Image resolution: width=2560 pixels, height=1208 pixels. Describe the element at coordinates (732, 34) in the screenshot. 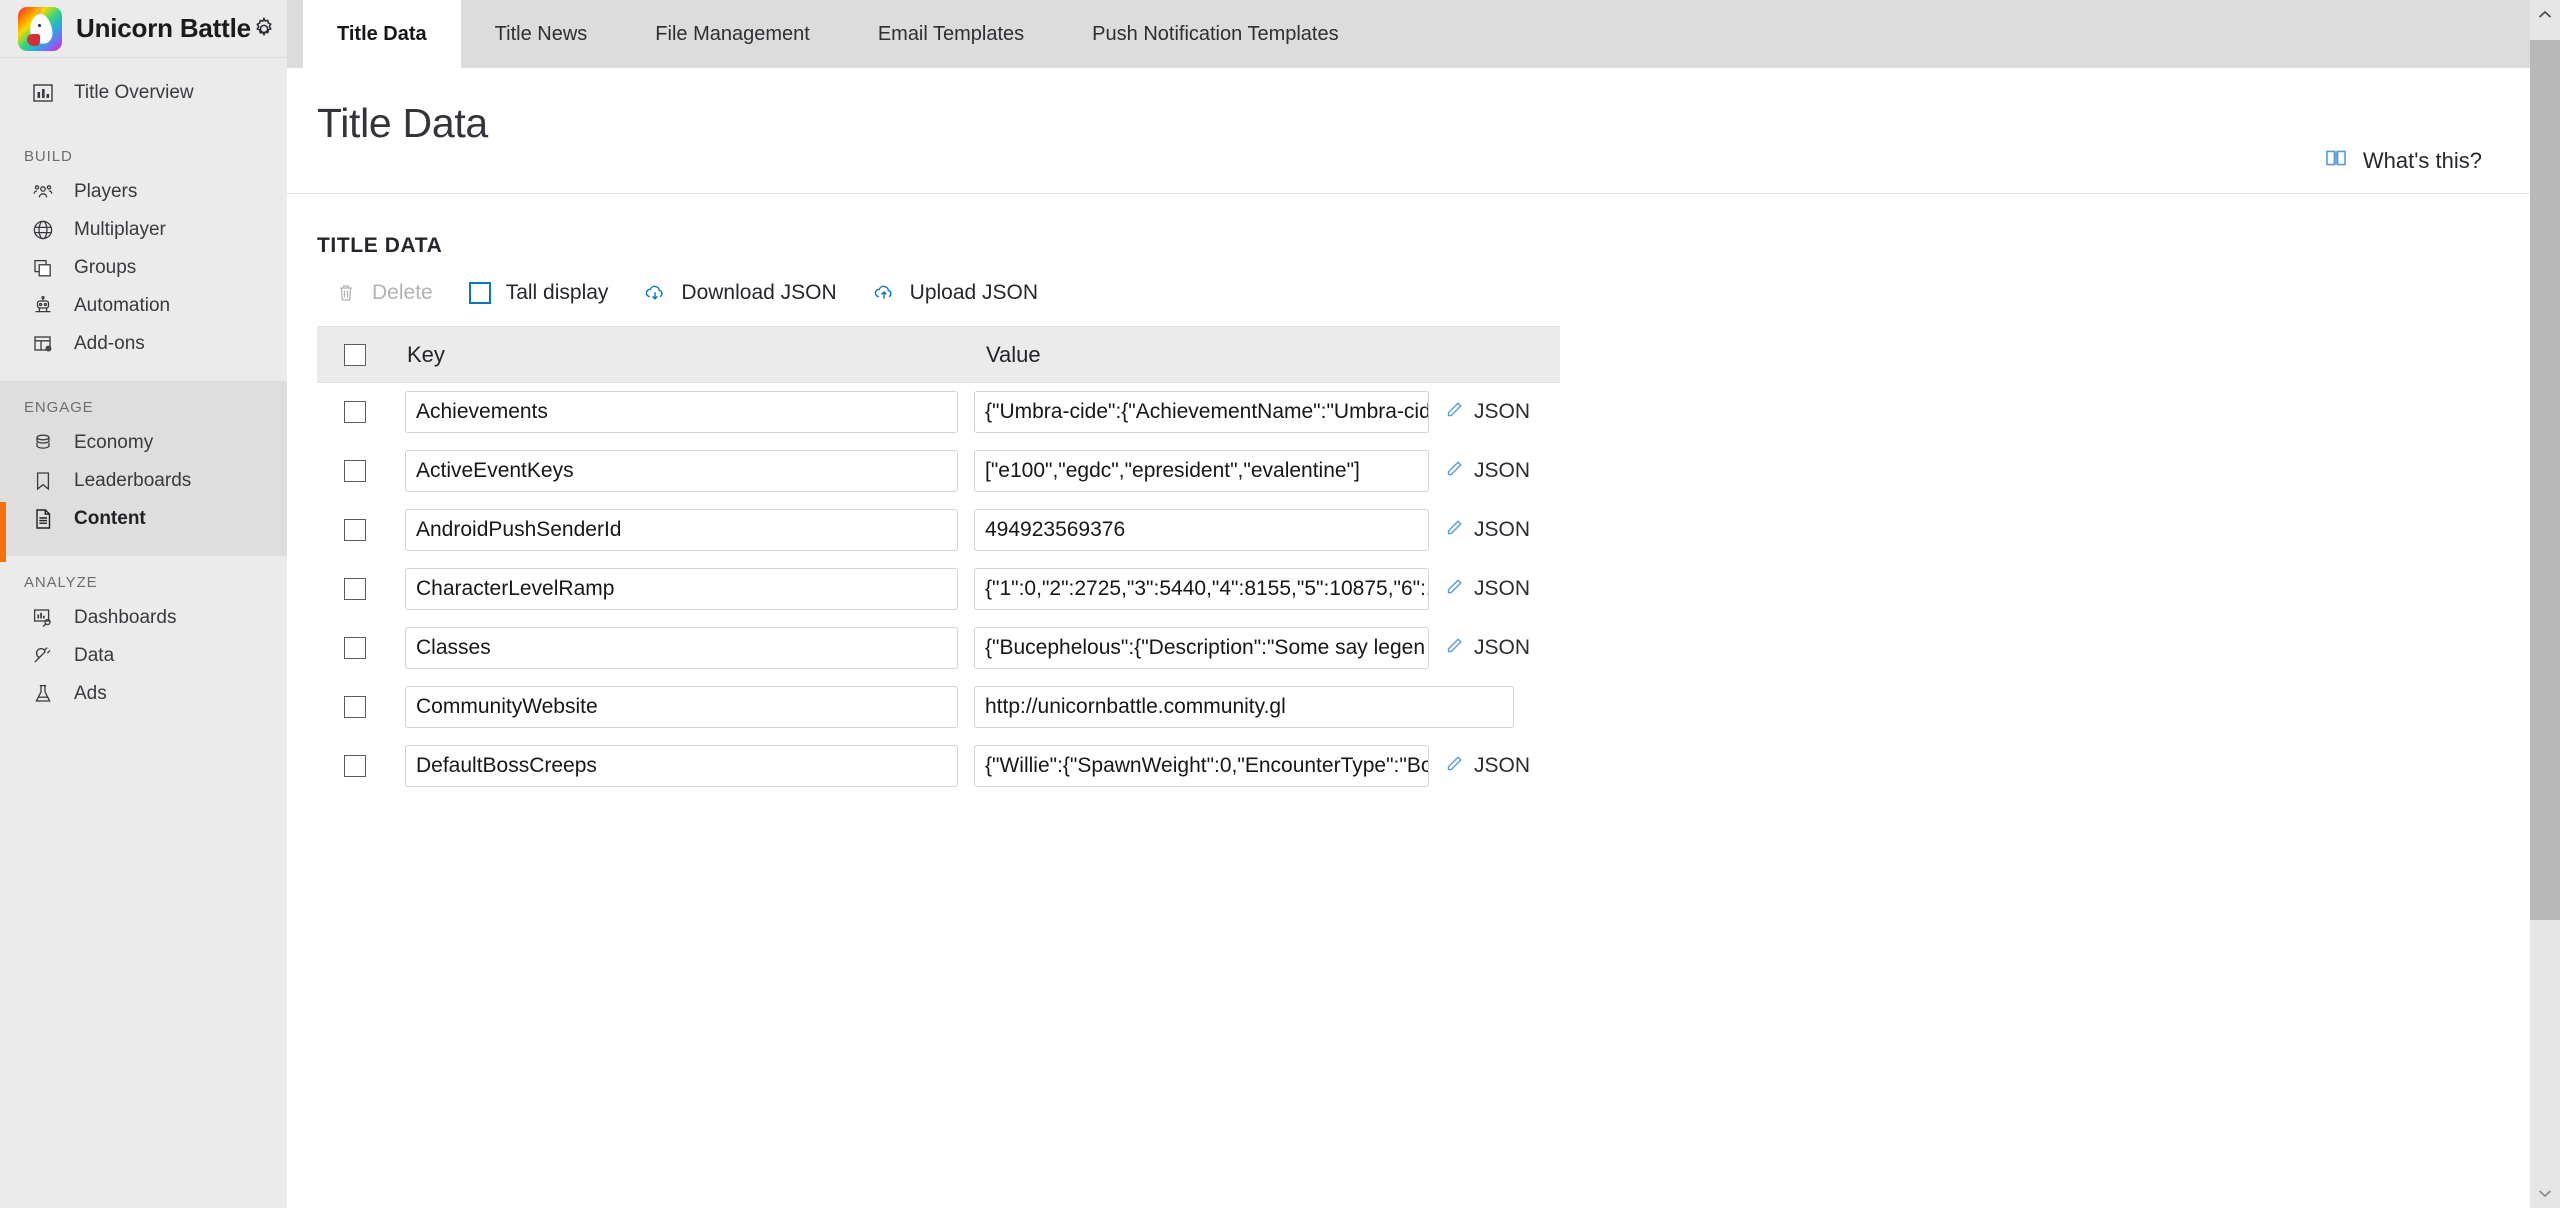

I see `tab-file-management: File Management` at that location.